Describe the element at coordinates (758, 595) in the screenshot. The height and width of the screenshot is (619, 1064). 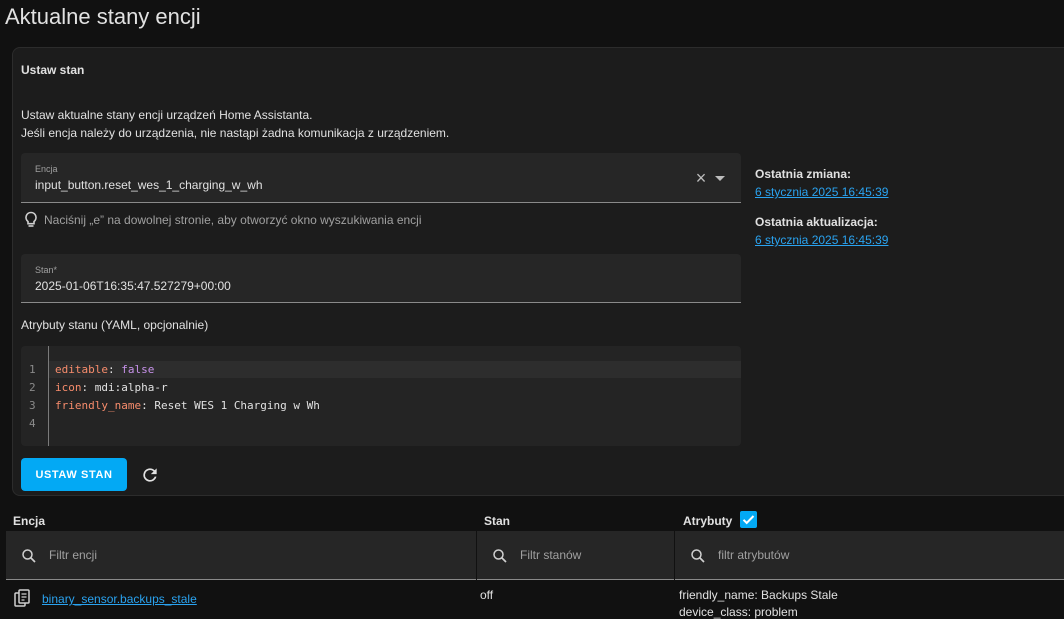
I see `table-row-attr-line-1: friendly_name: Backups Stale` at that location.